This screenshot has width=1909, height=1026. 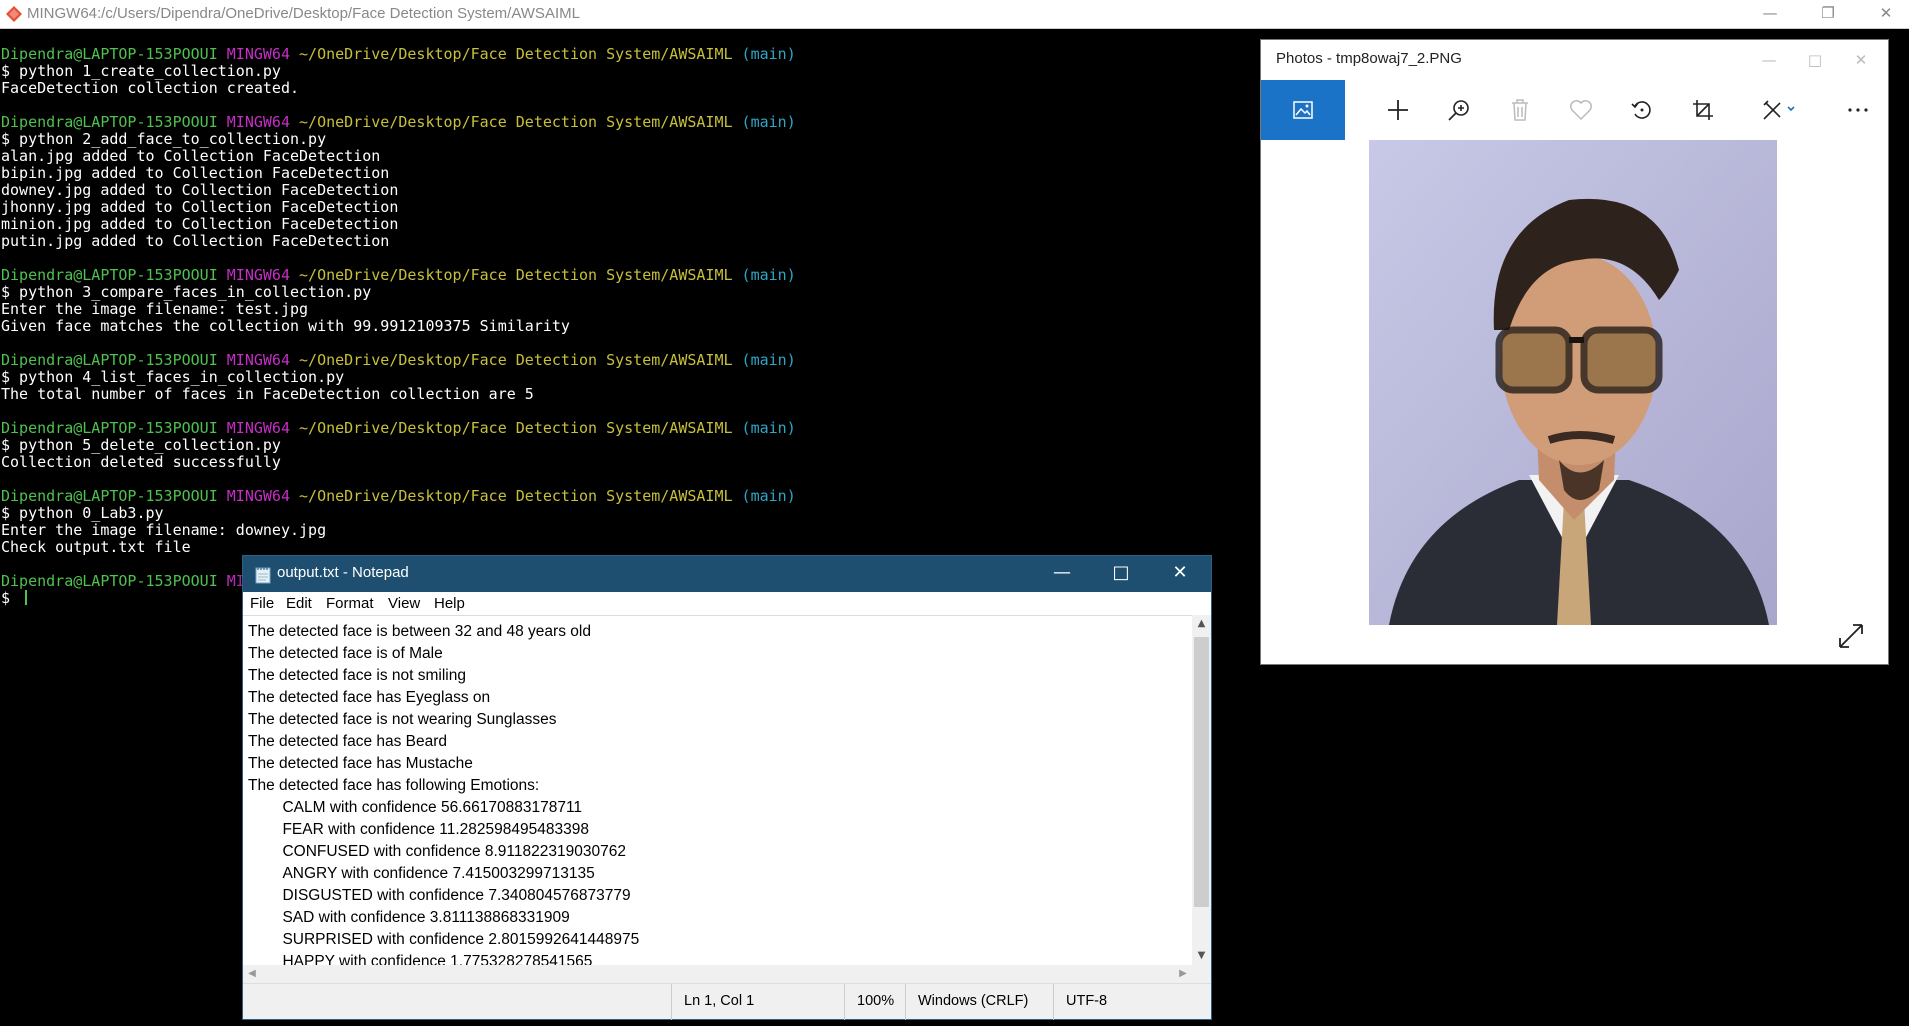 What do you see at coordinates (1062, 574) in the screenshot?
I see `notepad-minimize-button: —` at bounding box center [1062, 574].